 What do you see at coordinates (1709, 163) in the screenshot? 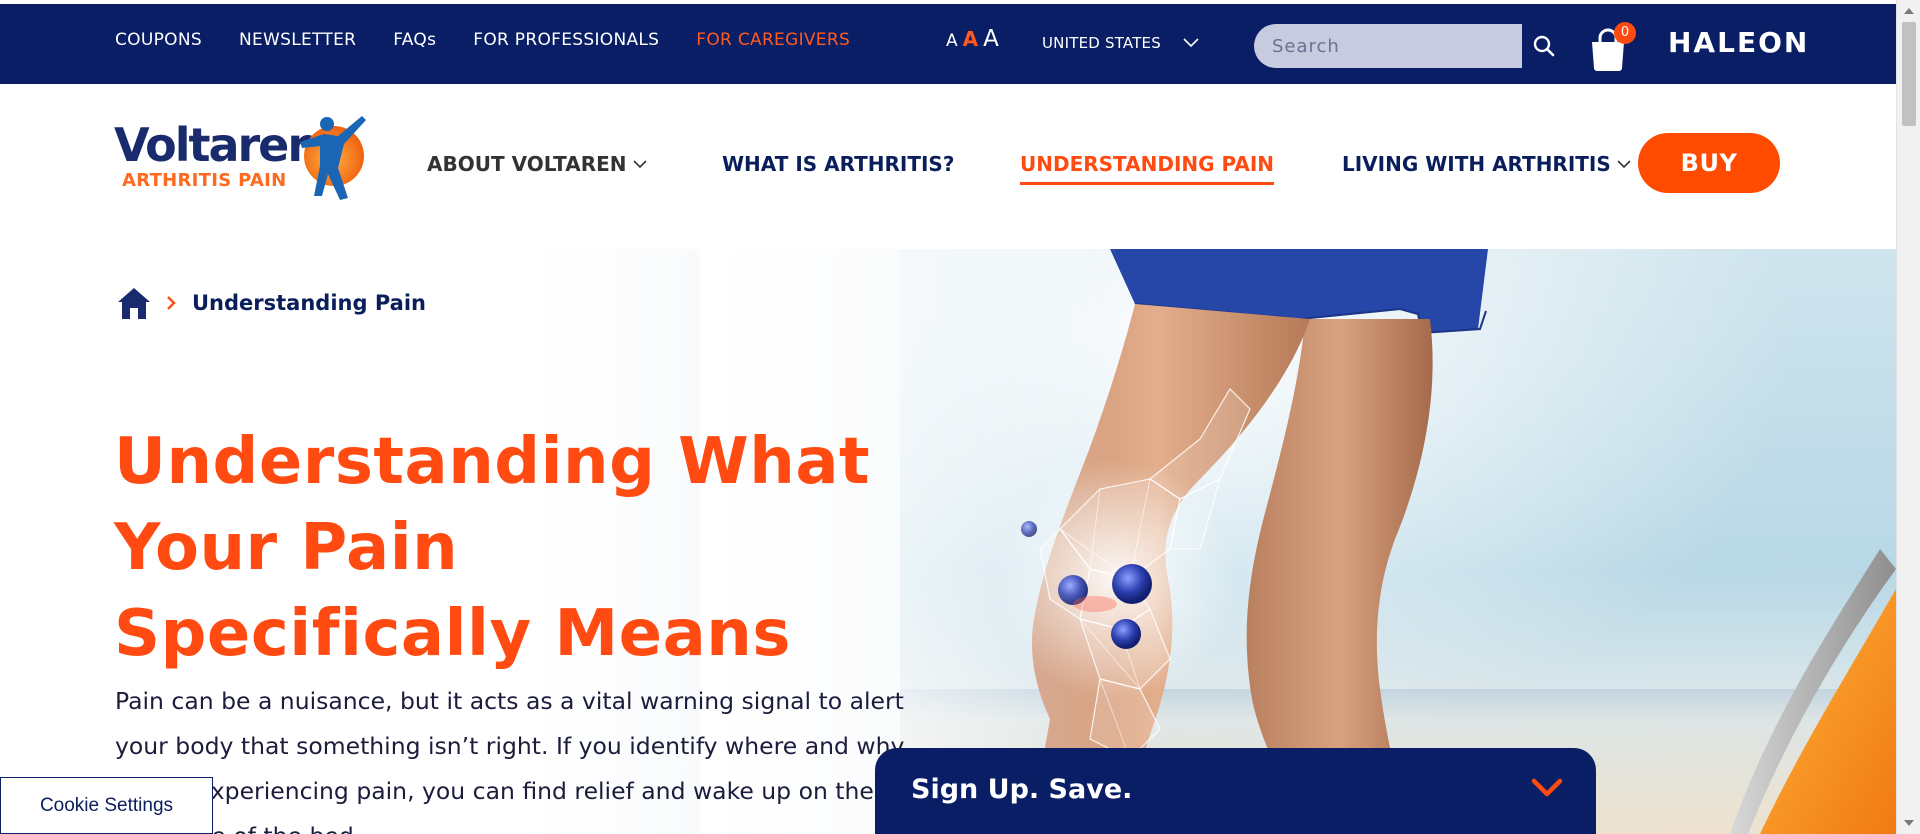
I see `buy-button: BUY` at bounding box center [1709, 163].